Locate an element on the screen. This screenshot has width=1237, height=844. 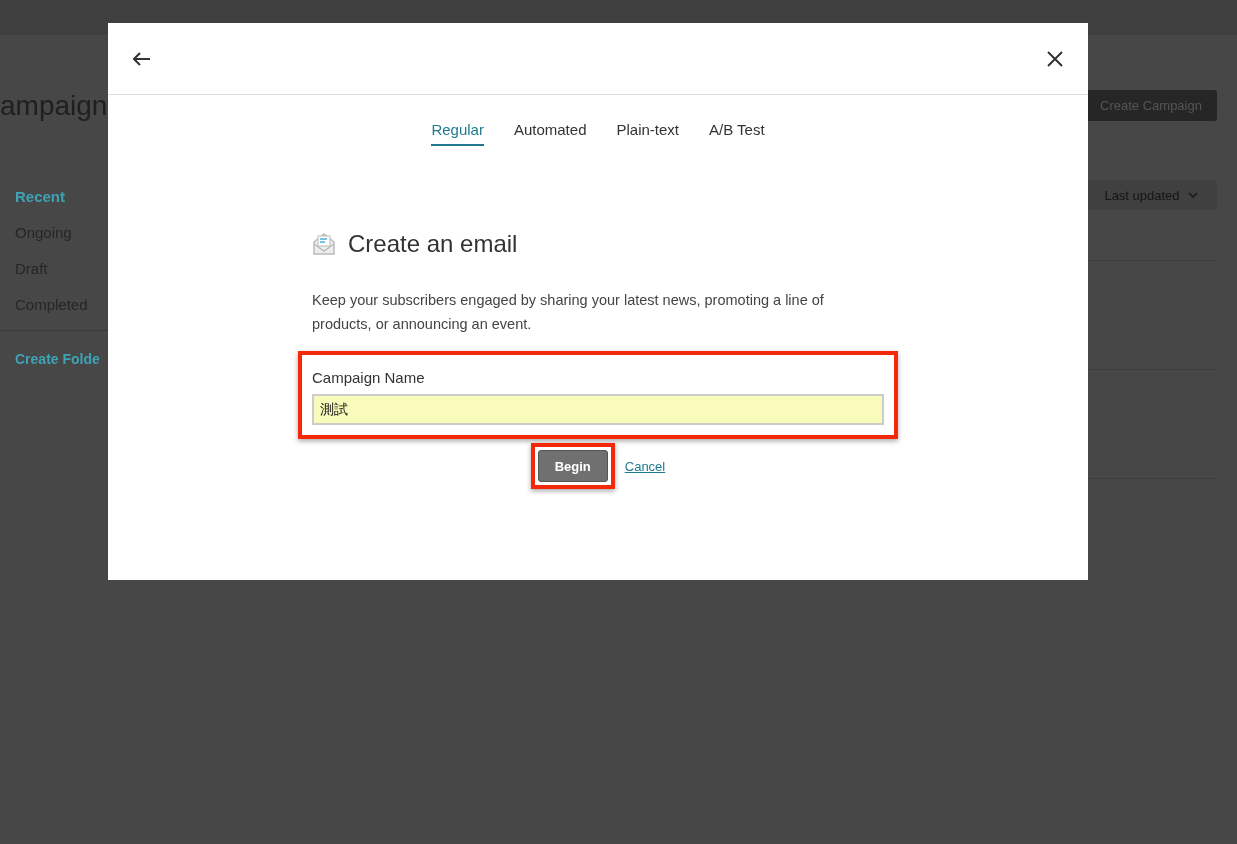
back-arrow-icon is located at coordinates (142, 58).